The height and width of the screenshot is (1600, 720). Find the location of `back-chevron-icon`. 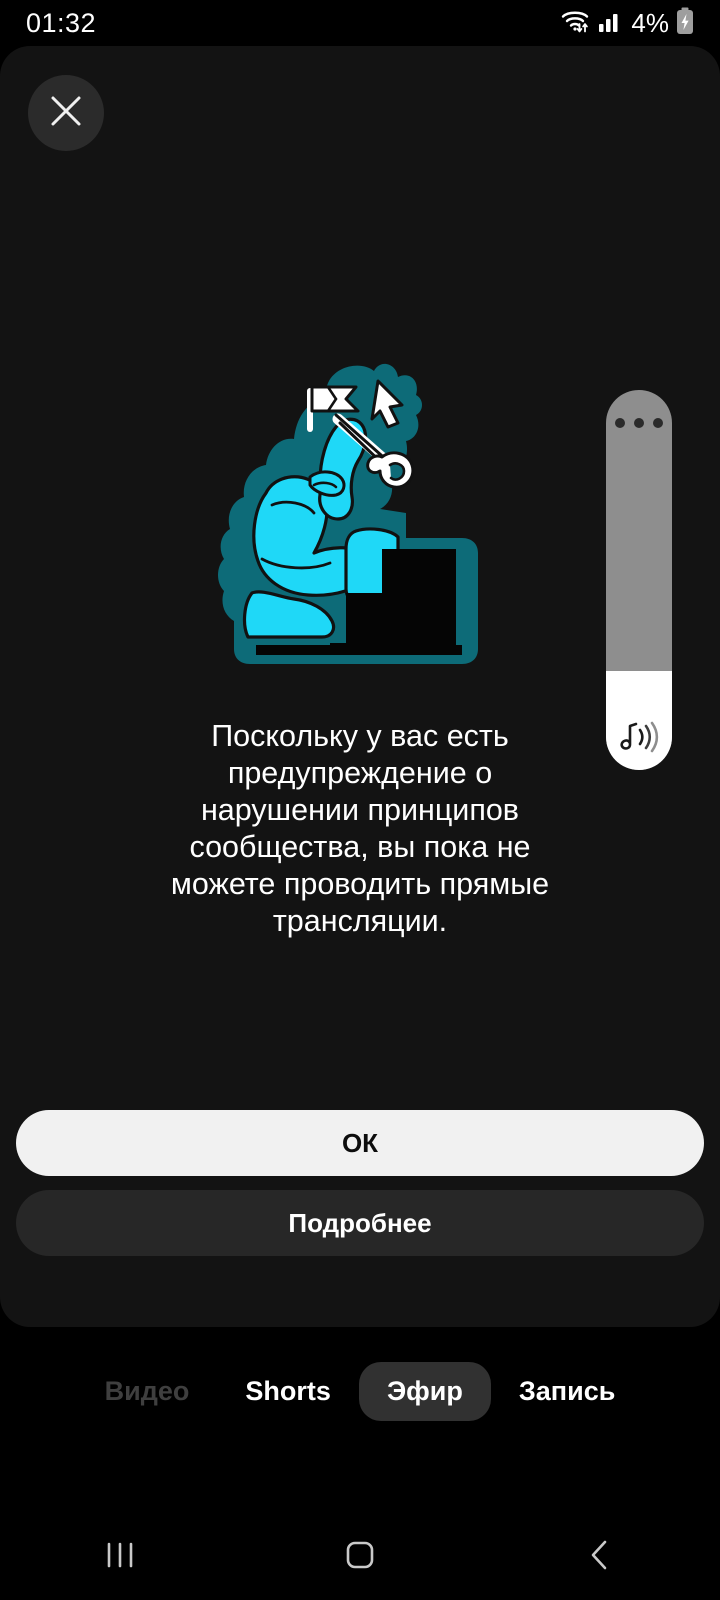

back-chevron-icon is located at coordinates (600, 1557).